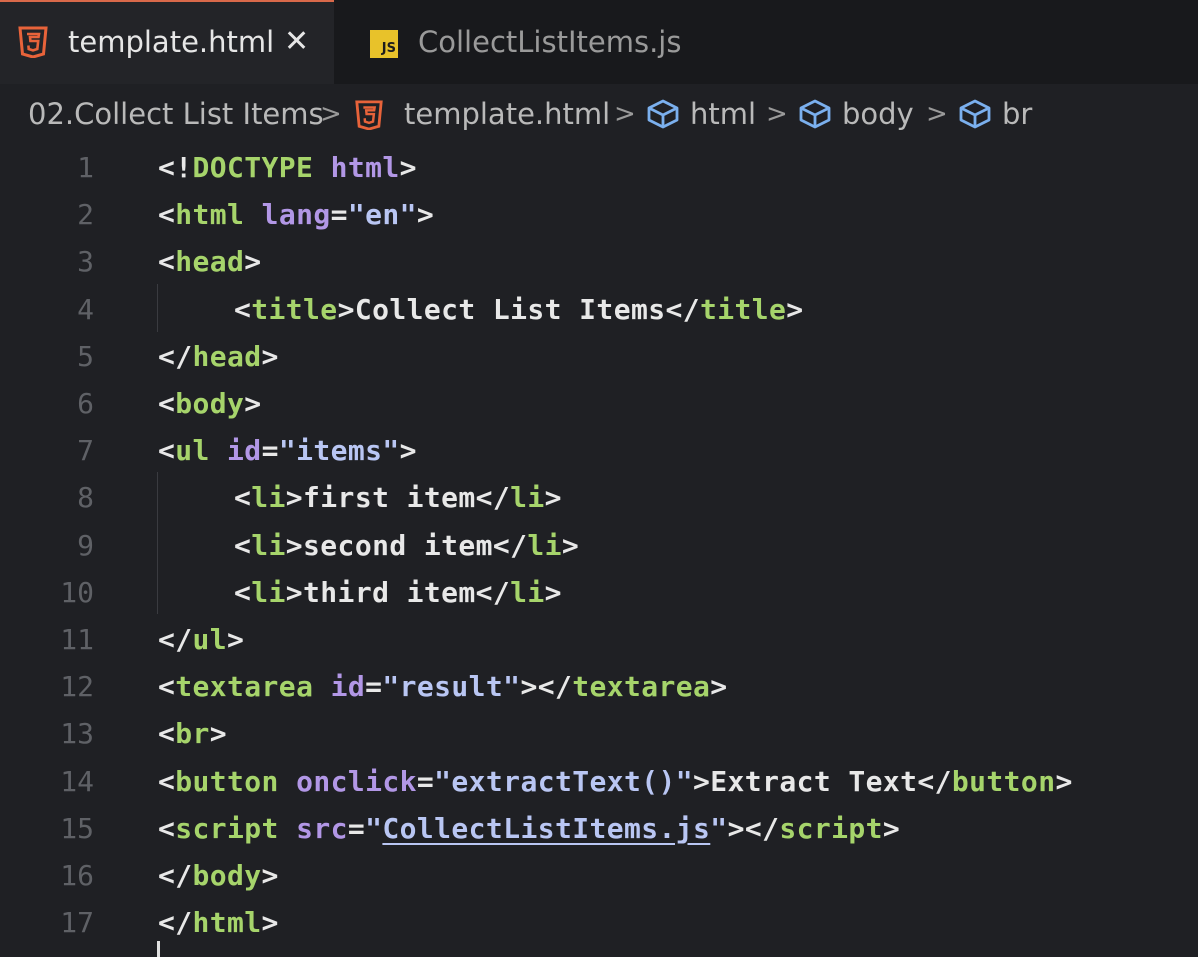 The width and height of the screenshot is (1198, 957). What do you see at coordinates (814, 781) in the screenshot?
I see `code-token: Extract Text` at bounding box center [814, 781].